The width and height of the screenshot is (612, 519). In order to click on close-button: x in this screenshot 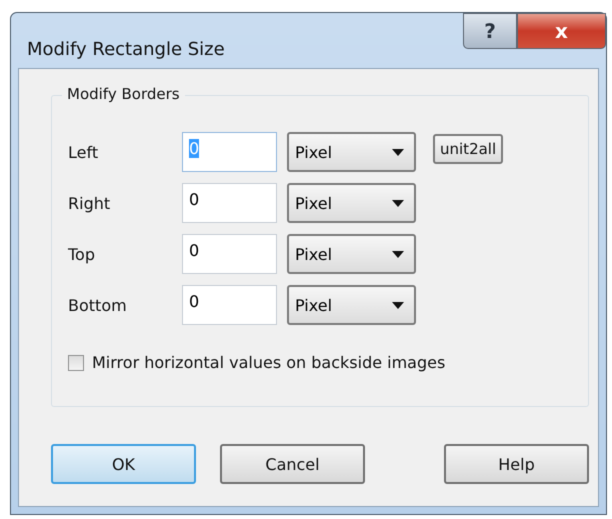, I will do `click(561, 31)`.